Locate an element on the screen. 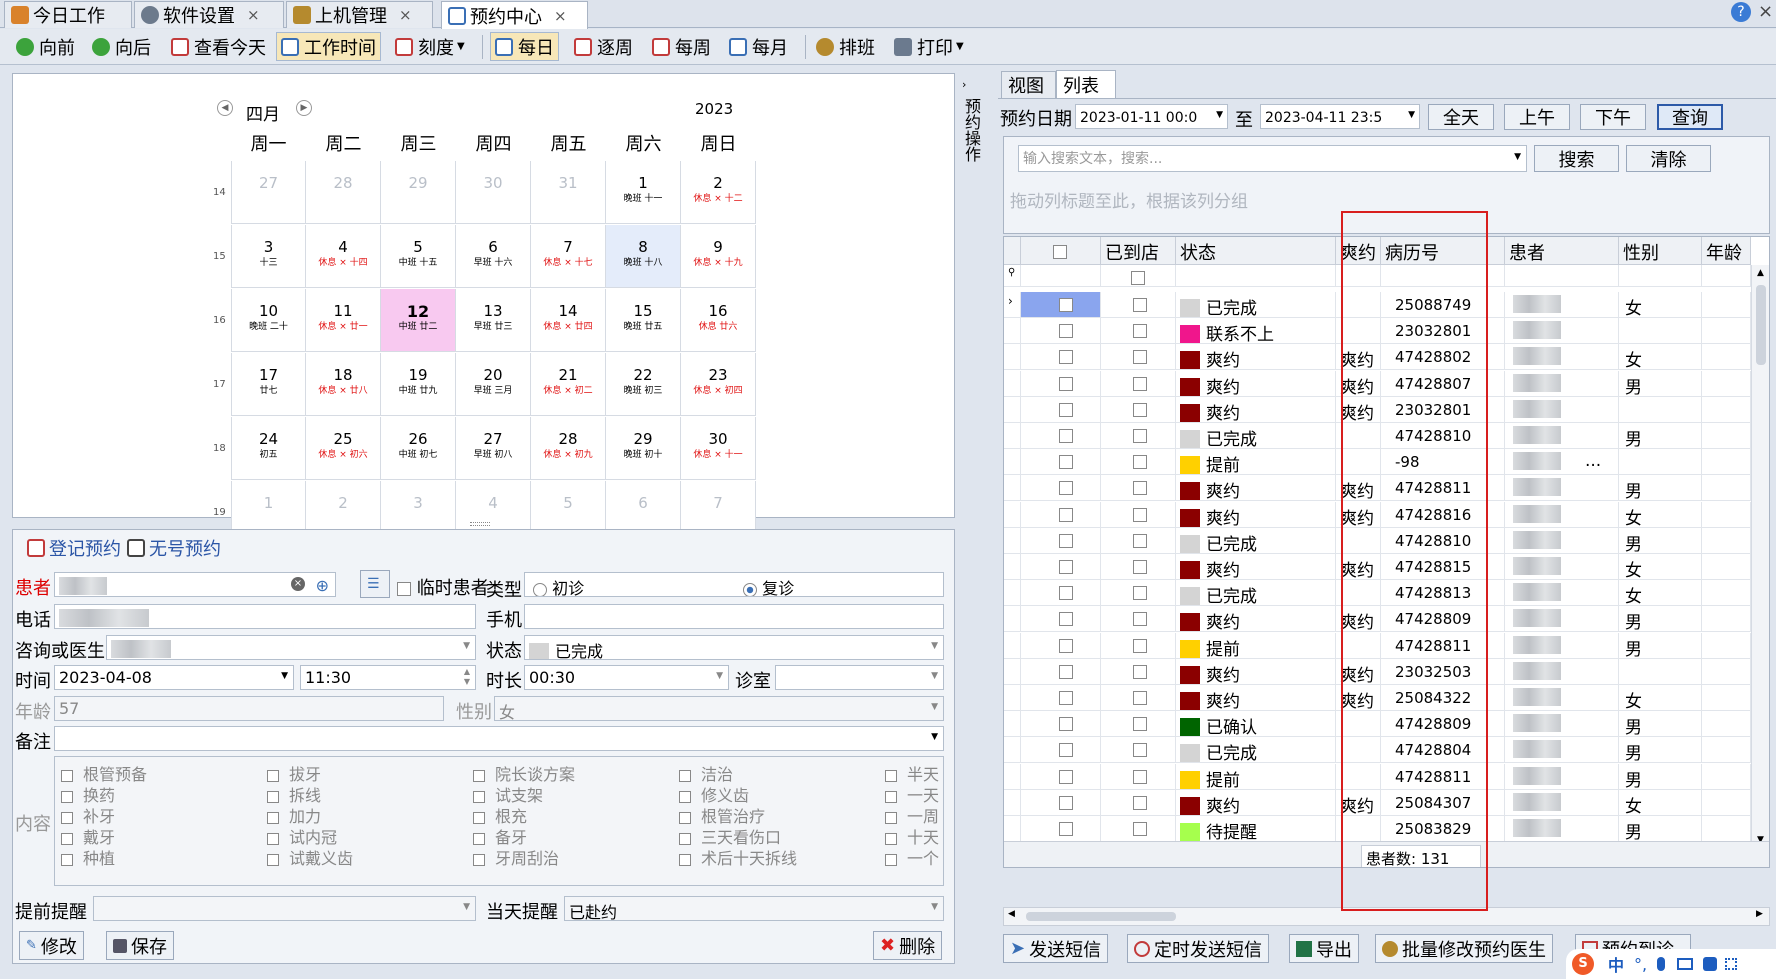 This screenshot has width=1776, height=979. view-today-button: 查看今天 is located at coordinates (218, 46).